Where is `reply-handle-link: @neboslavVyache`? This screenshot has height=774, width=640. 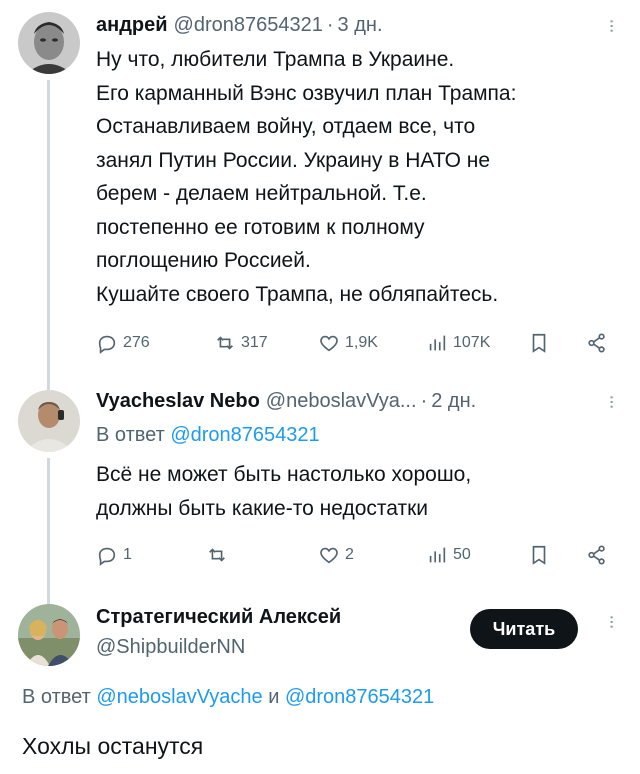
reply-handle-link: @neboslavVyache is located at coordinates (179, 697).